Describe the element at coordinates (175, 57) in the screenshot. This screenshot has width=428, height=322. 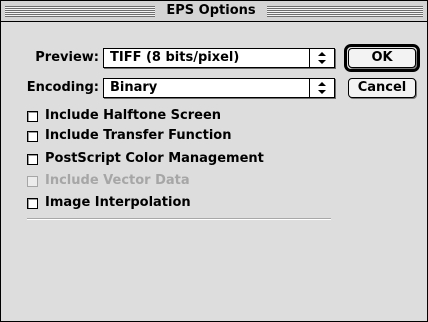
I see `preview-popup-value: TIFF (8 bits/pixel)` at that location.